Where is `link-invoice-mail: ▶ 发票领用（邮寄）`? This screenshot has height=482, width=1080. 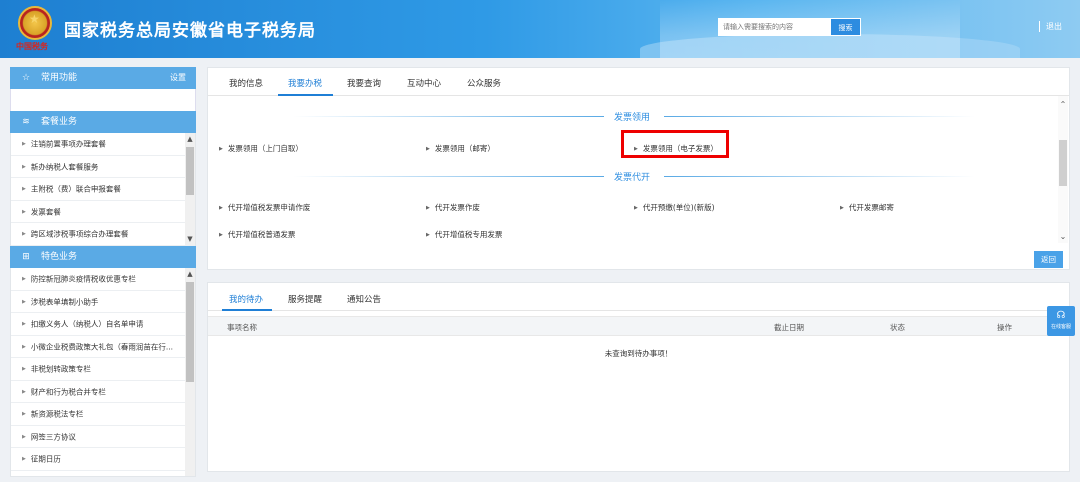 link-invoice-mail: ▶ 发票领用（邮寄） is located at coordinates (460, 148).